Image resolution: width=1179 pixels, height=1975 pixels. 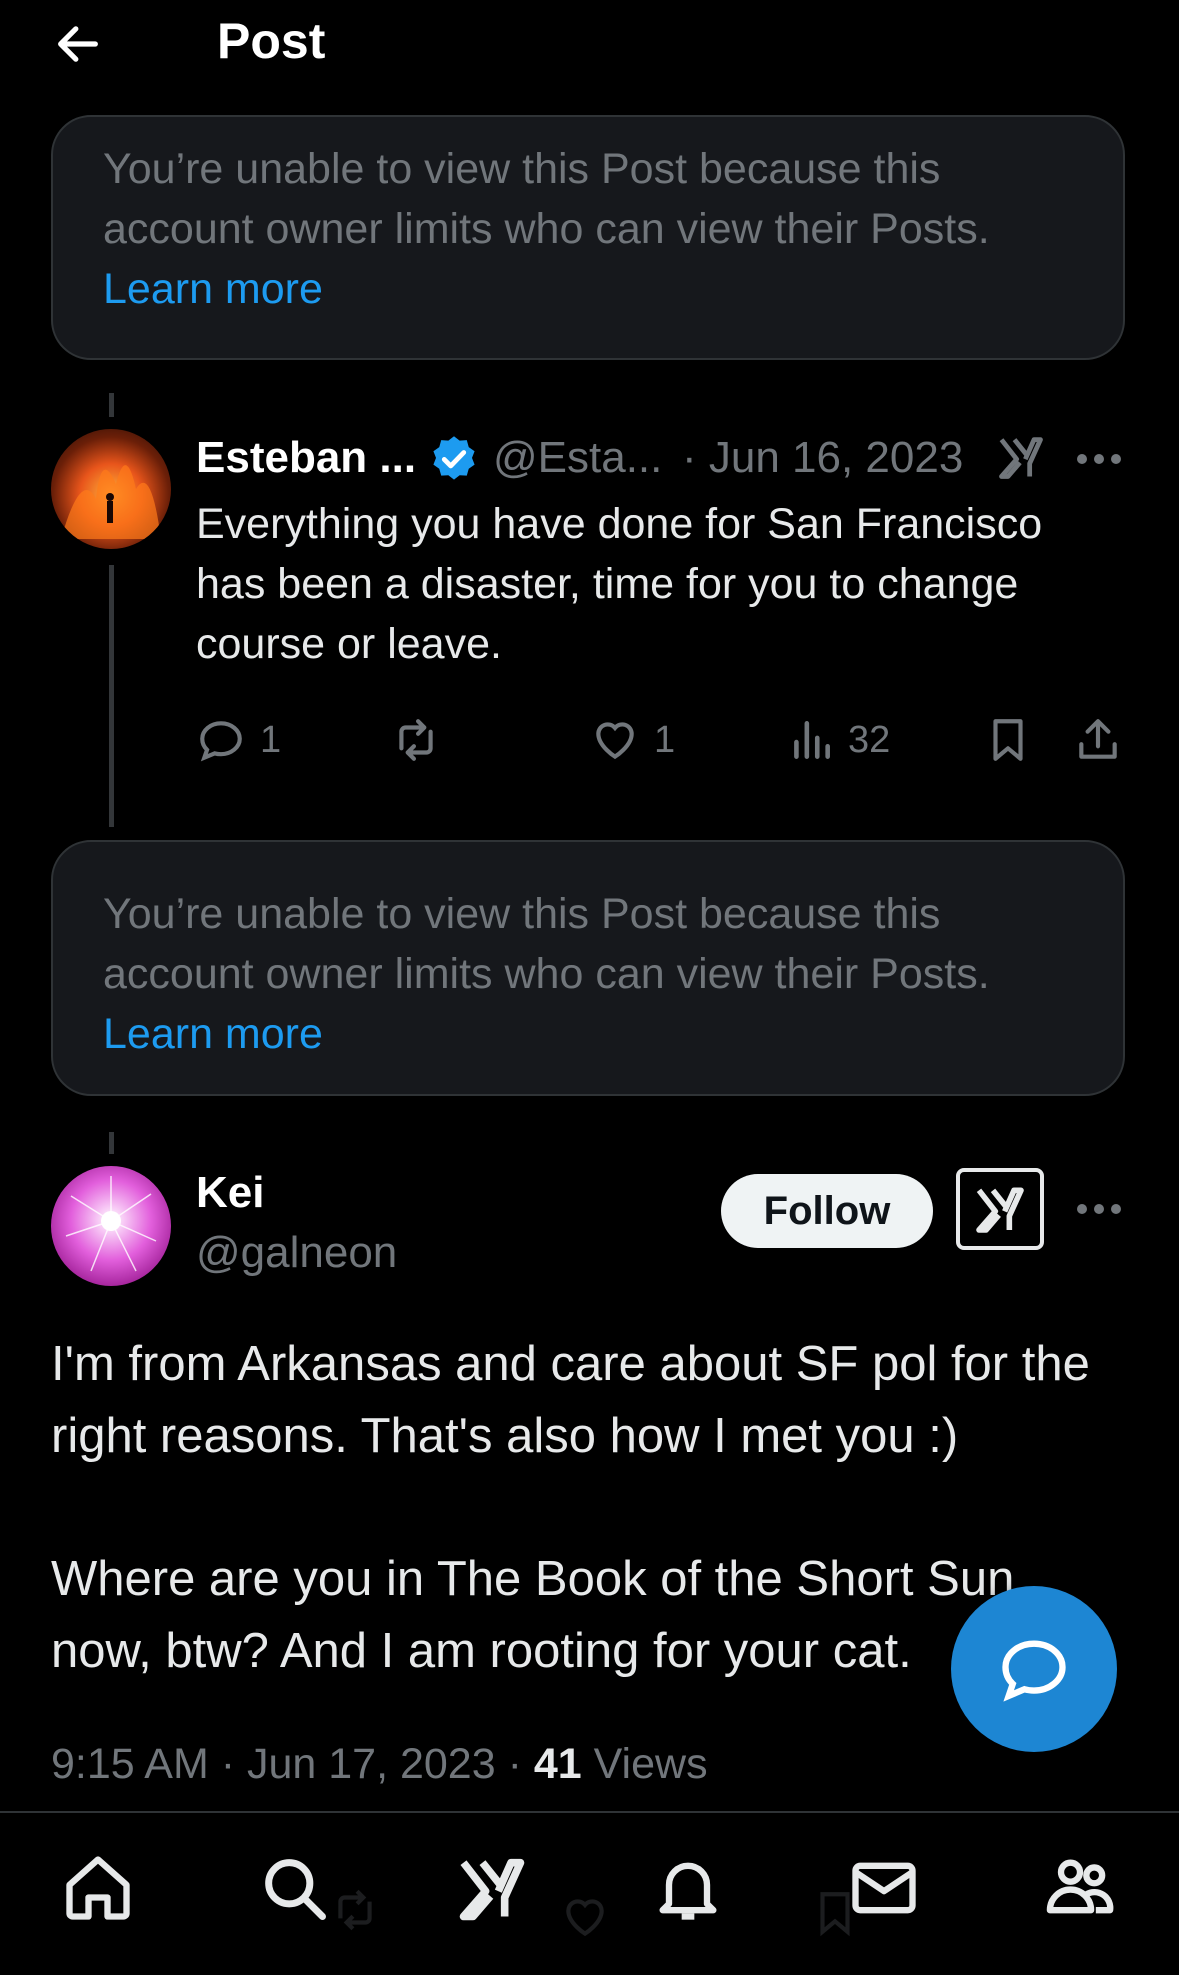 What do you see at coordinates (822, 458) in the screenshot?
I see `post-date: · Jun 16, 2023` at bounding box center [822, 458].